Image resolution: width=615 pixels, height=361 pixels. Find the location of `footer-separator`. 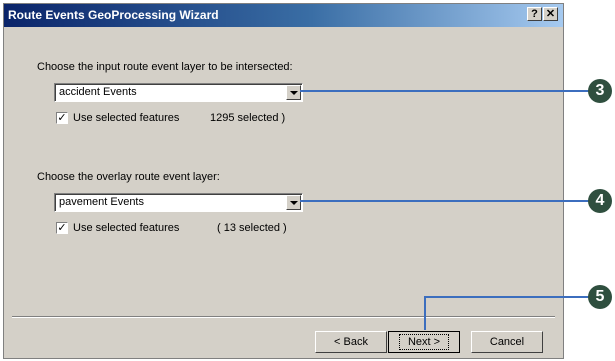

footer-separator is located at coordinates (283, 317).